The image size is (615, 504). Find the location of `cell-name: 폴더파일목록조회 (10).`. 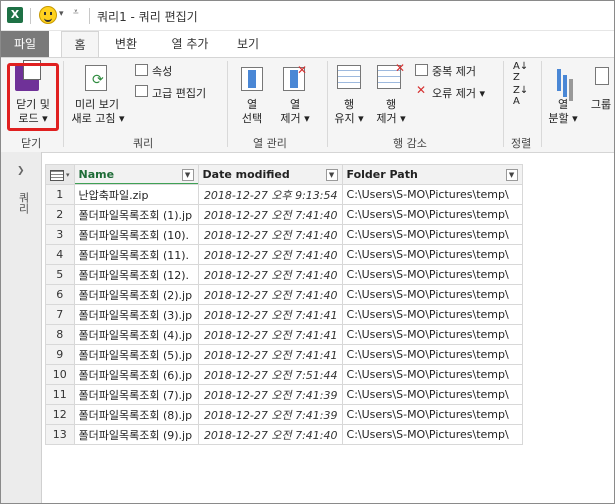

cell-name: 폴더파일목록조회 (10). is located at coordinates (136, 234).